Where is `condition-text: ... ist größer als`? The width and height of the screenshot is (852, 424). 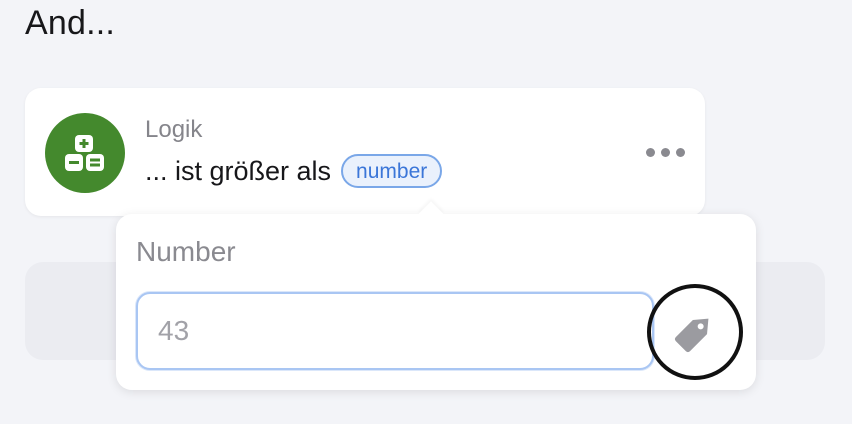 condition-text: ... ist größer als is located at coordinates (238, 170).